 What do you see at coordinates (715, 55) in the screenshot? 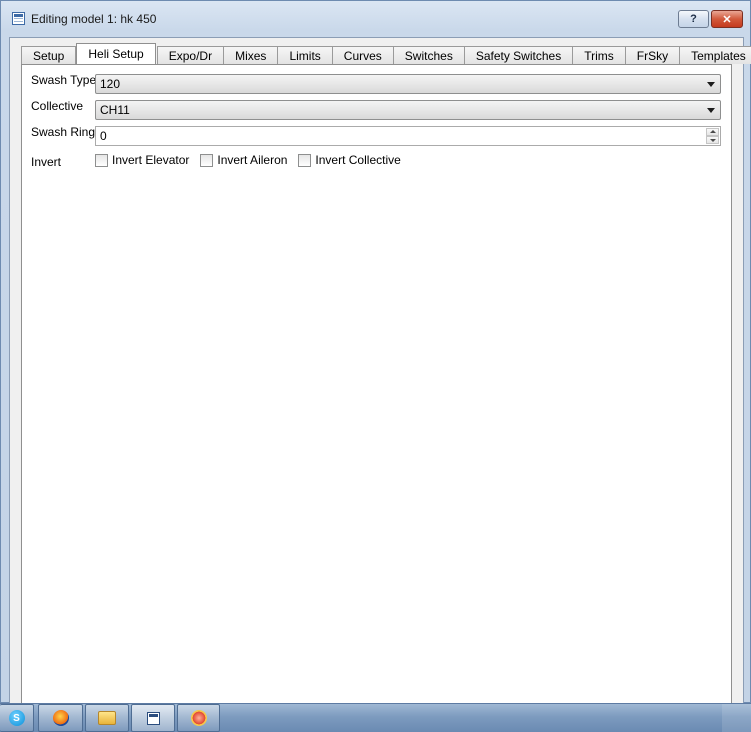
I see `tab-templates: Templates` at bounding box center [715, 55].